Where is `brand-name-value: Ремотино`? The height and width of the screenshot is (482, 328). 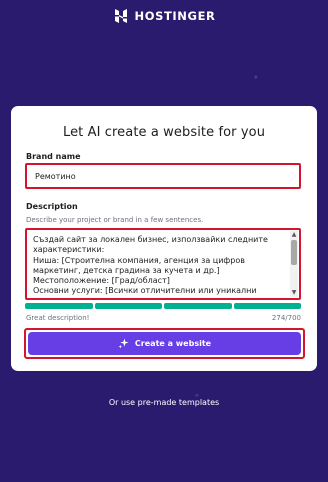
brand-name-value: Ремотино is located at coordinates (55, 176).